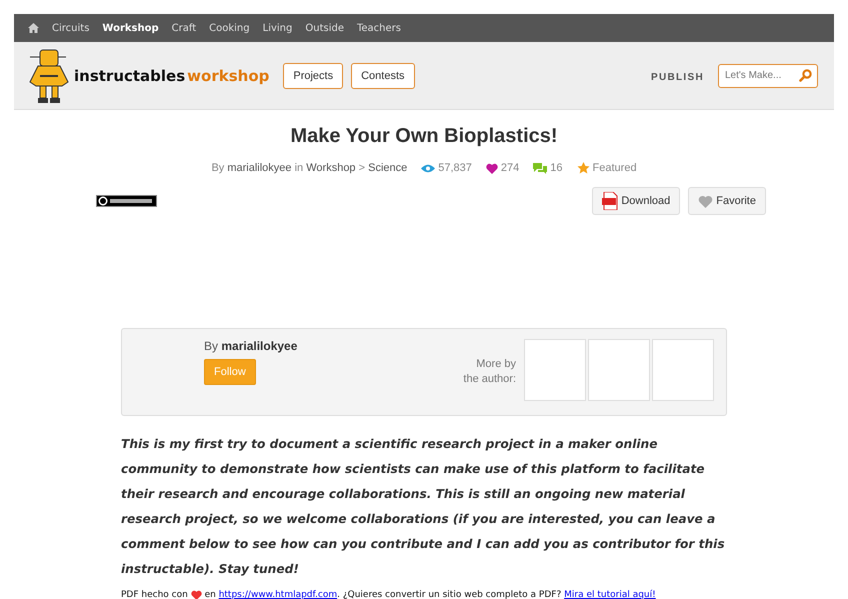 The image size is (848, 599). What do you see at coordinates (383, 75) in the screenshot?
I see `nav-button: Contests` at bounding box center [383, 75].